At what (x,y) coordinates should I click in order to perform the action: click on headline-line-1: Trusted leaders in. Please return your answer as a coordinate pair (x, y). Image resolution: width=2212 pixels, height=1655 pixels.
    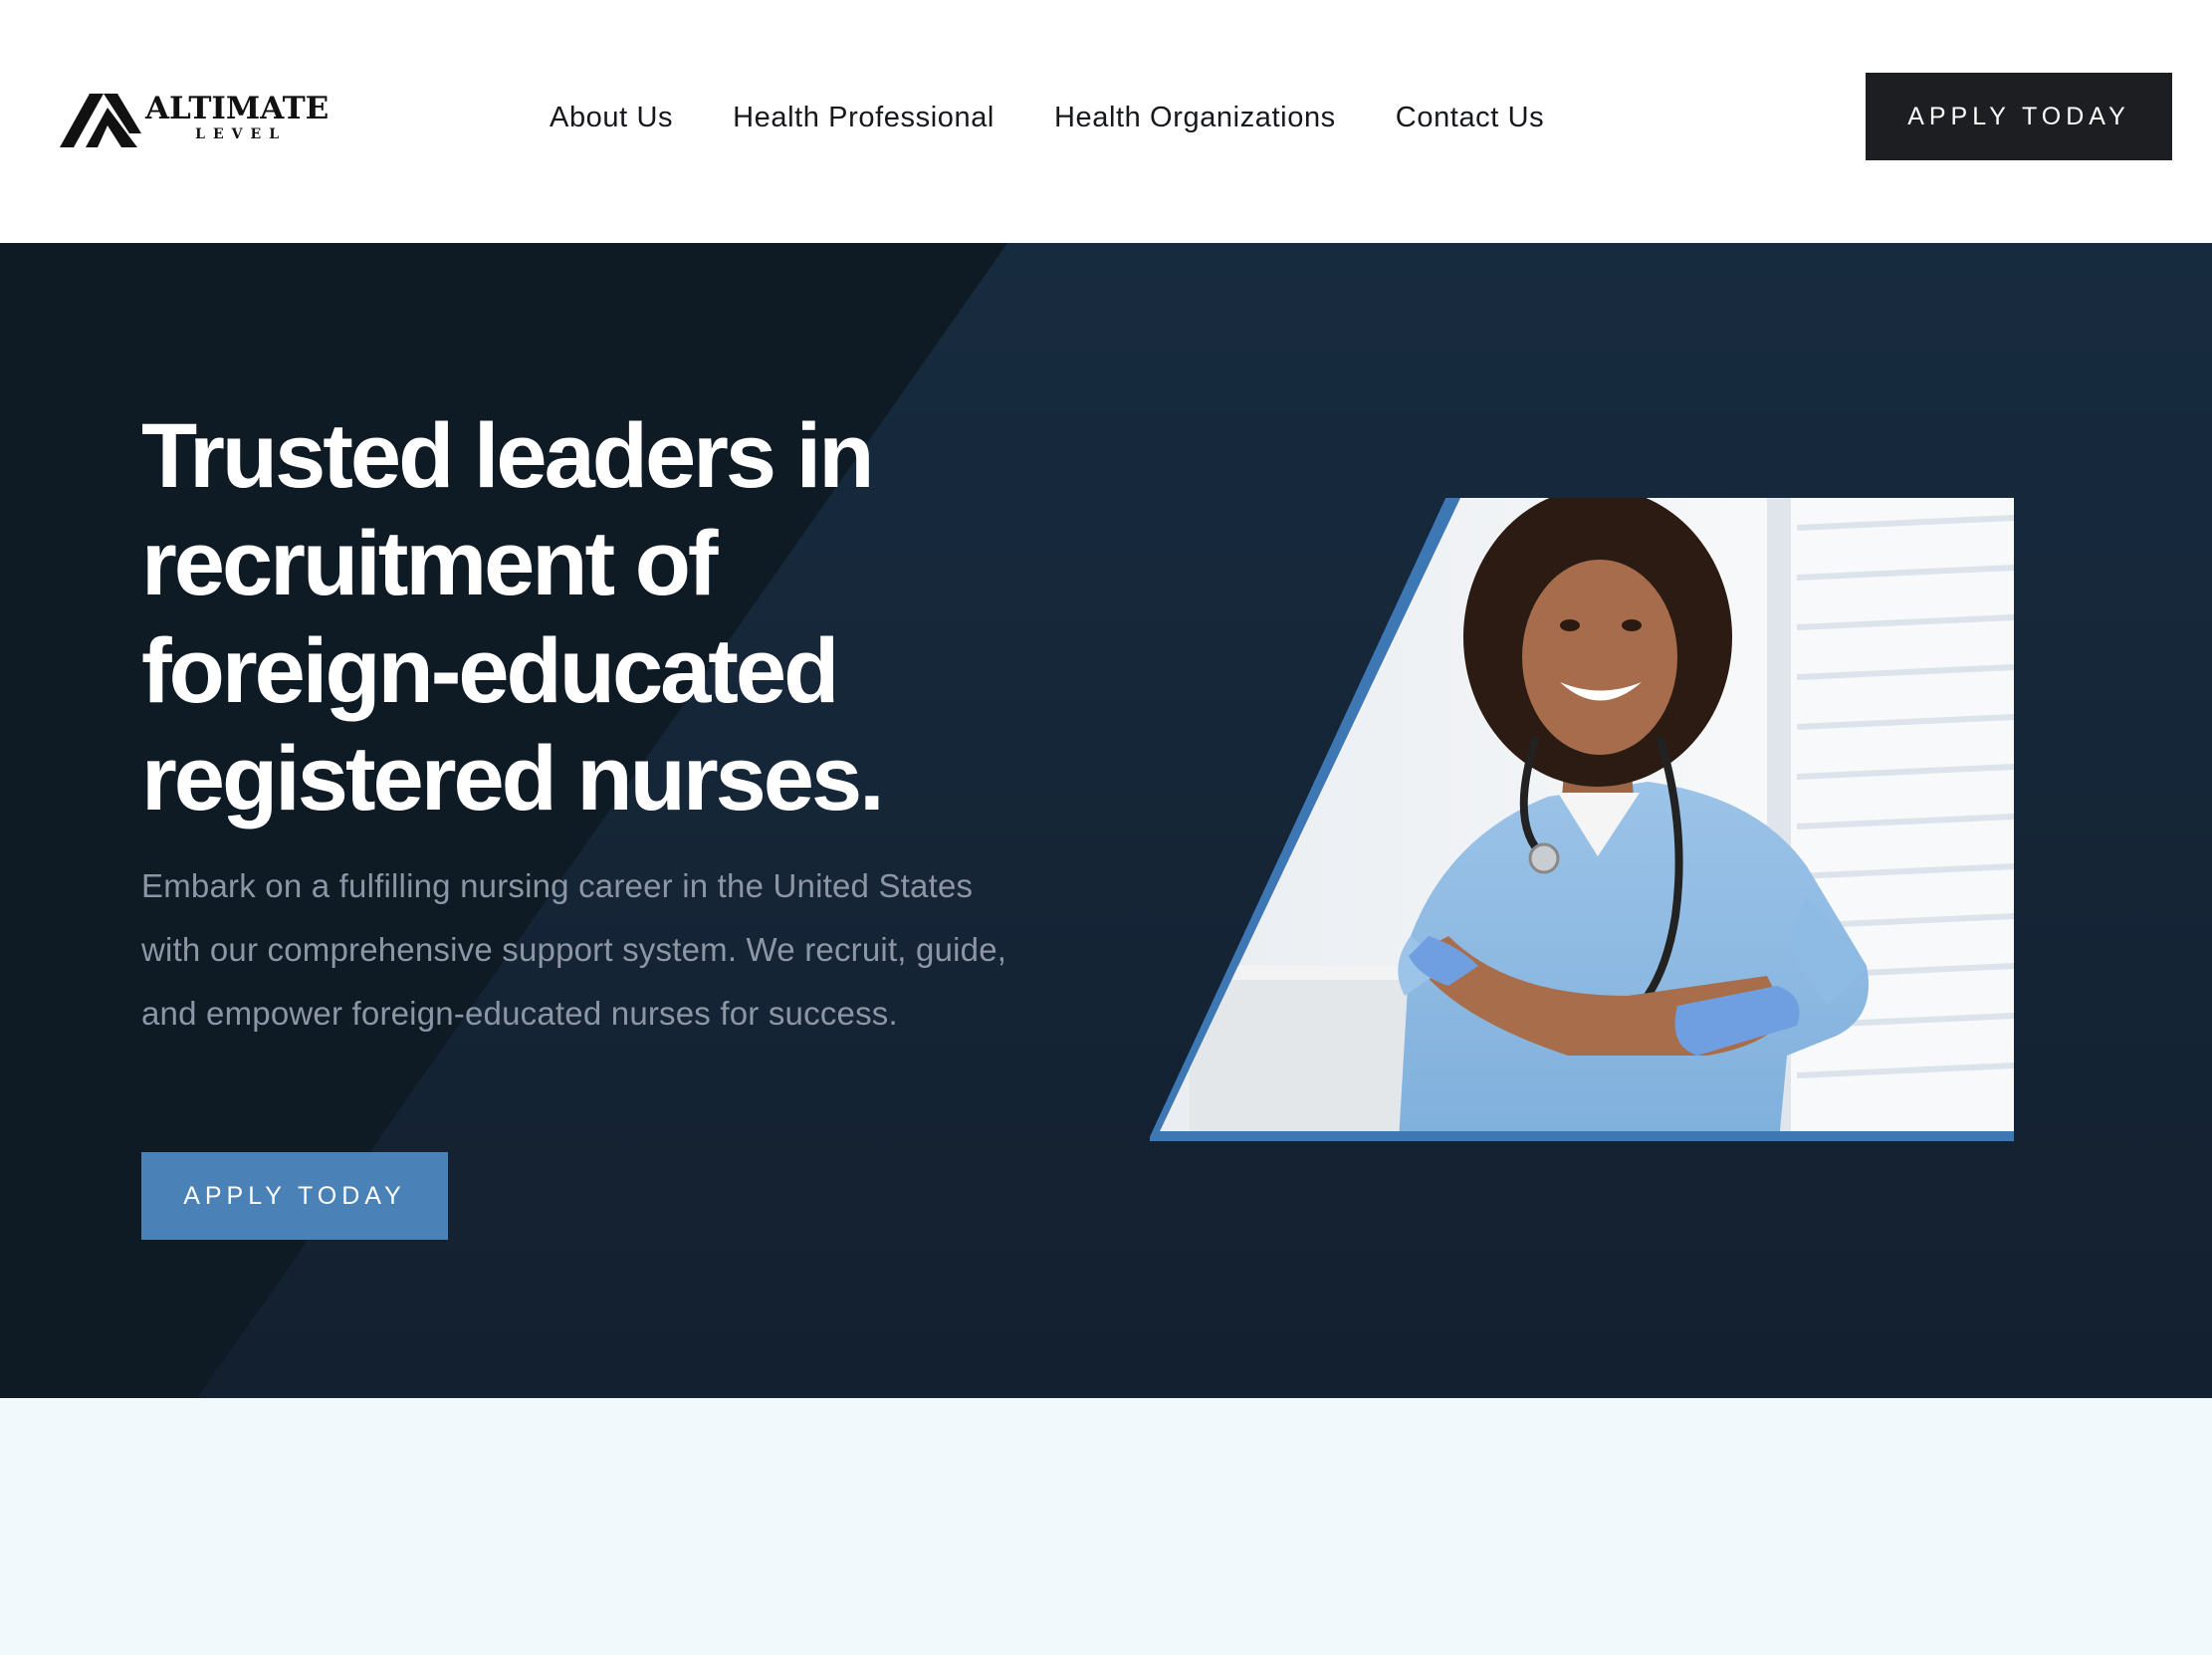
    Looking at the image, I should click on (507, 456).